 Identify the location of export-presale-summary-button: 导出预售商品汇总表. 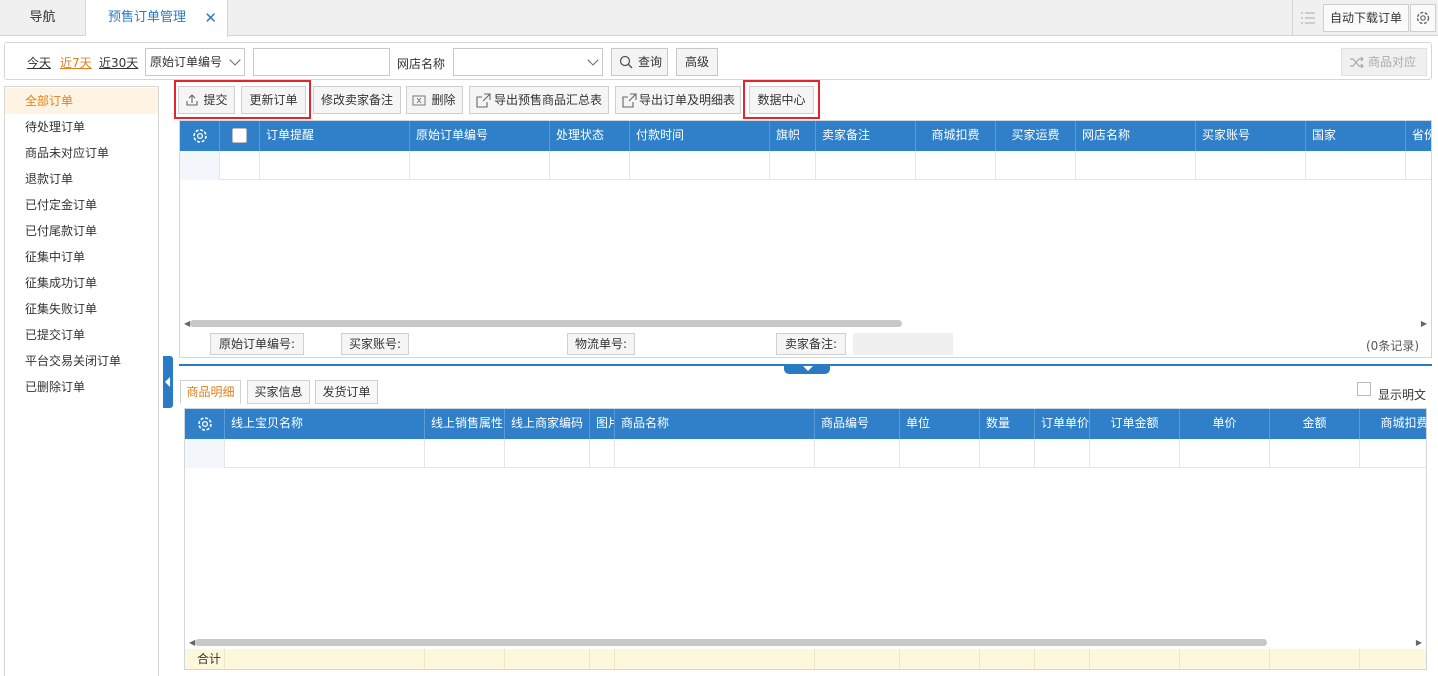
(539, 100).